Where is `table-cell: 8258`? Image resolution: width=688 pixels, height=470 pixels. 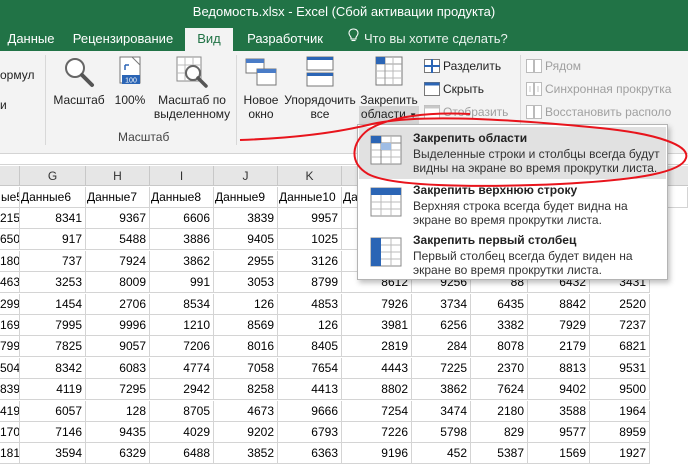 table-cell: 8258 is located at coordinates (246, 390).